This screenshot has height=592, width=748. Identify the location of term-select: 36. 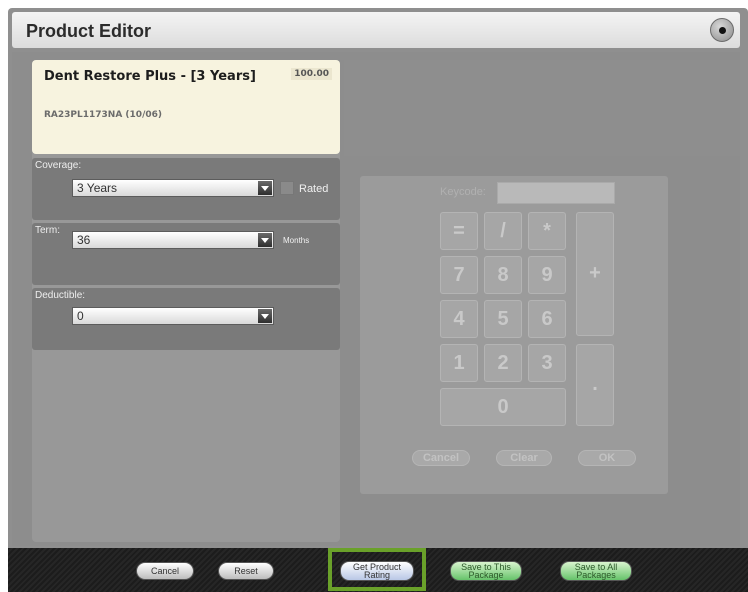
(173, 240).